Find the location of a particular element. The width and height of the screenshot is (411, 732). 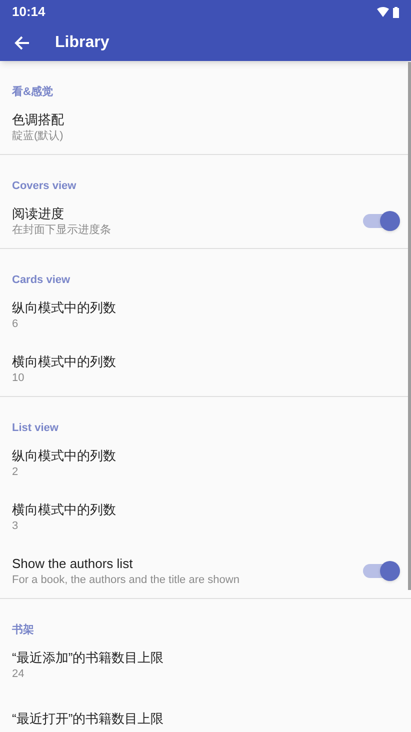

status-time: 10:14 is located at coordinates (29, 12).